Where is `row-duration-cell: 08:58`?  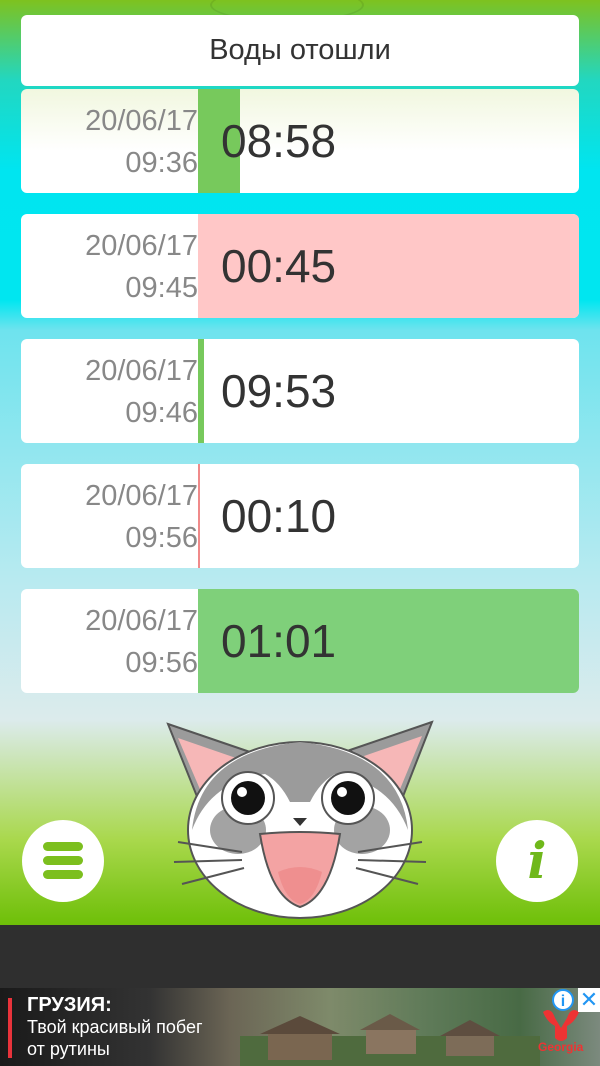
row-duration-cell: 08:58 is located at coordinates (388, 141).